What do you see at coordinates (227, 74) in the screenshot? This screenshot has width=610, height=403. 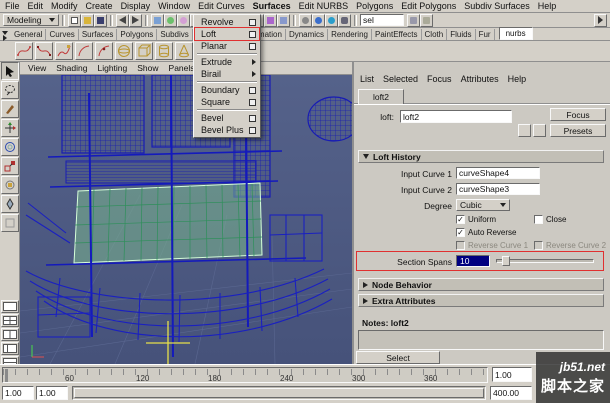 I see `menu-item-birail: Birail` at bounding box center [227, 74].